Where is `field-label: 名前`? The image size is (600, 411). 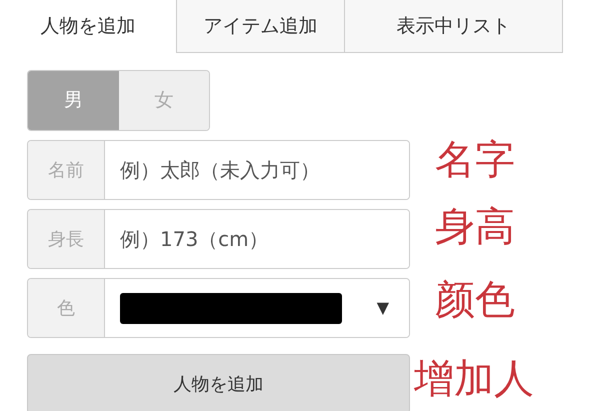 field-label: 名前 is located at coordinates (66, 170).